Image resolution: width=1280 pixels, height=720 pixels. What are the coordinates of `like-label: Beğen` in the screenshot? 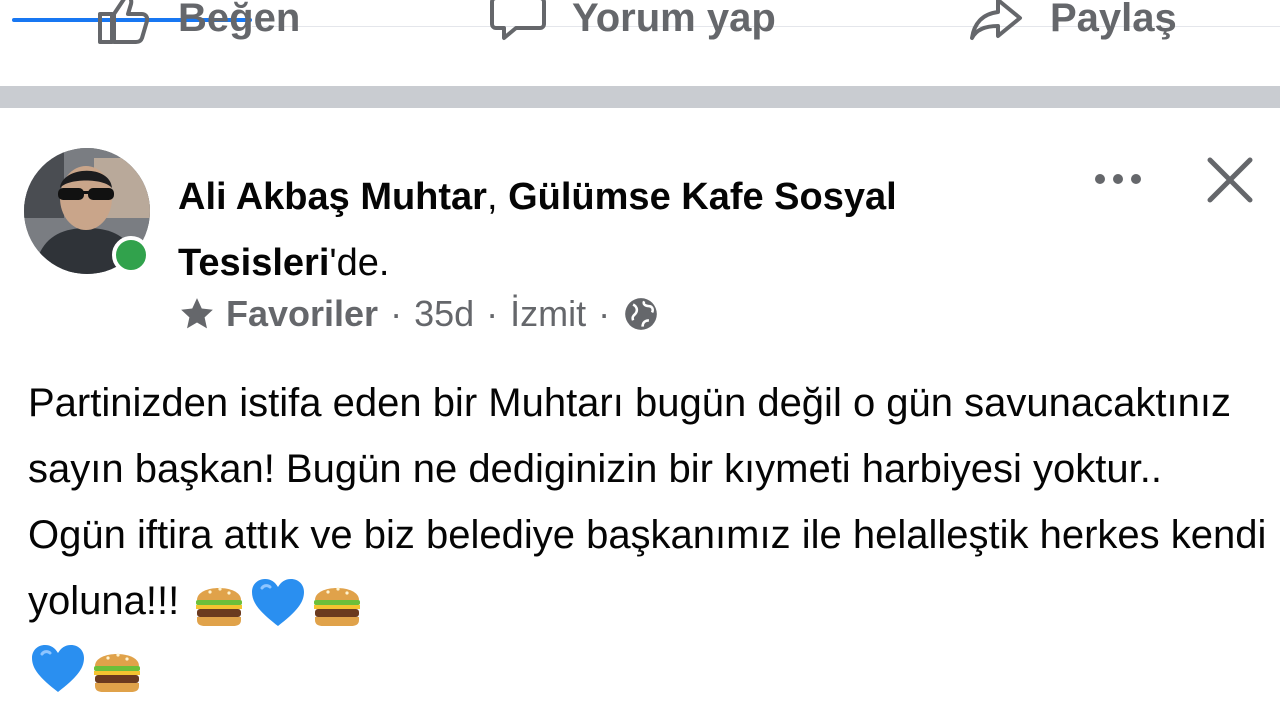 It's located at (239, 20).